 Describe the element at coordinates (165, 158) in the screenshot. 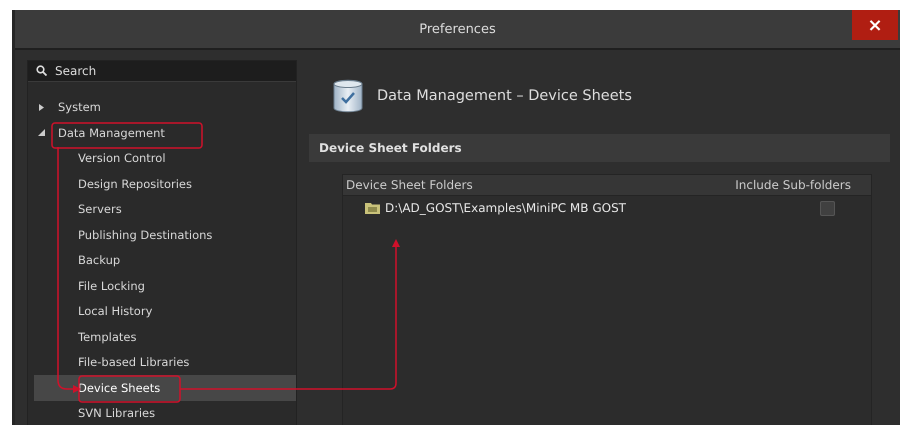

I see `tree-item: Version Control` at that location.